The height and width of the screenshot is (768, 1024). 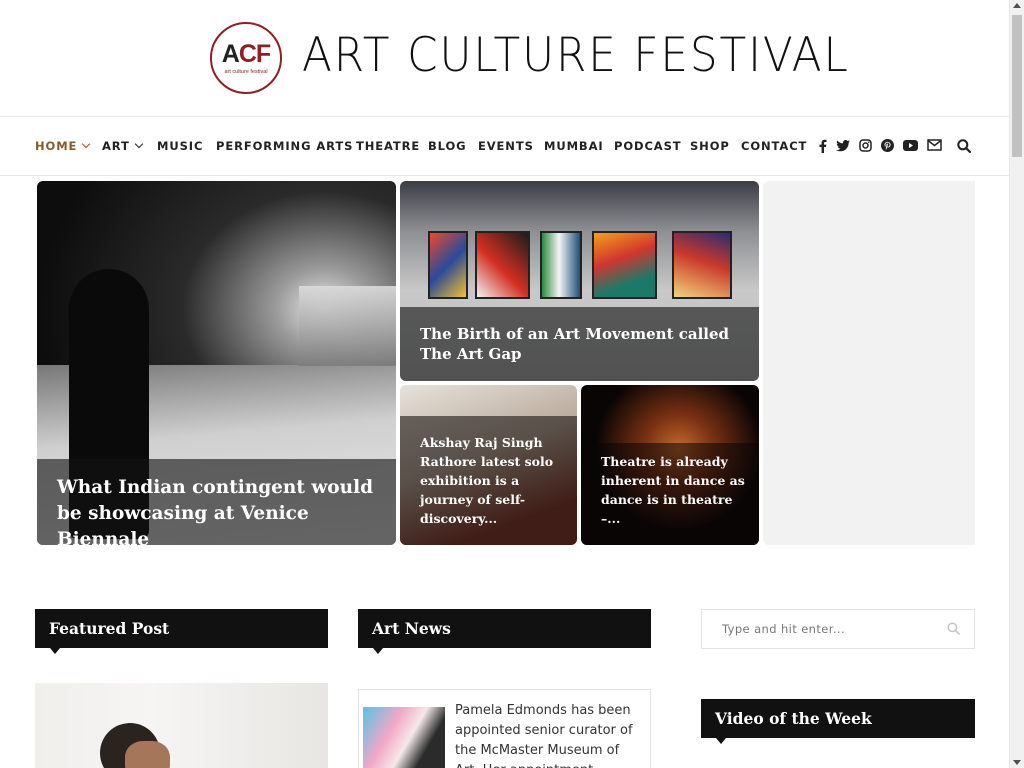 What do you see at coordinates (447, 146) in the screenshot?
I see `nav-item-blog: BLOG` at bounding box center [447, 146].